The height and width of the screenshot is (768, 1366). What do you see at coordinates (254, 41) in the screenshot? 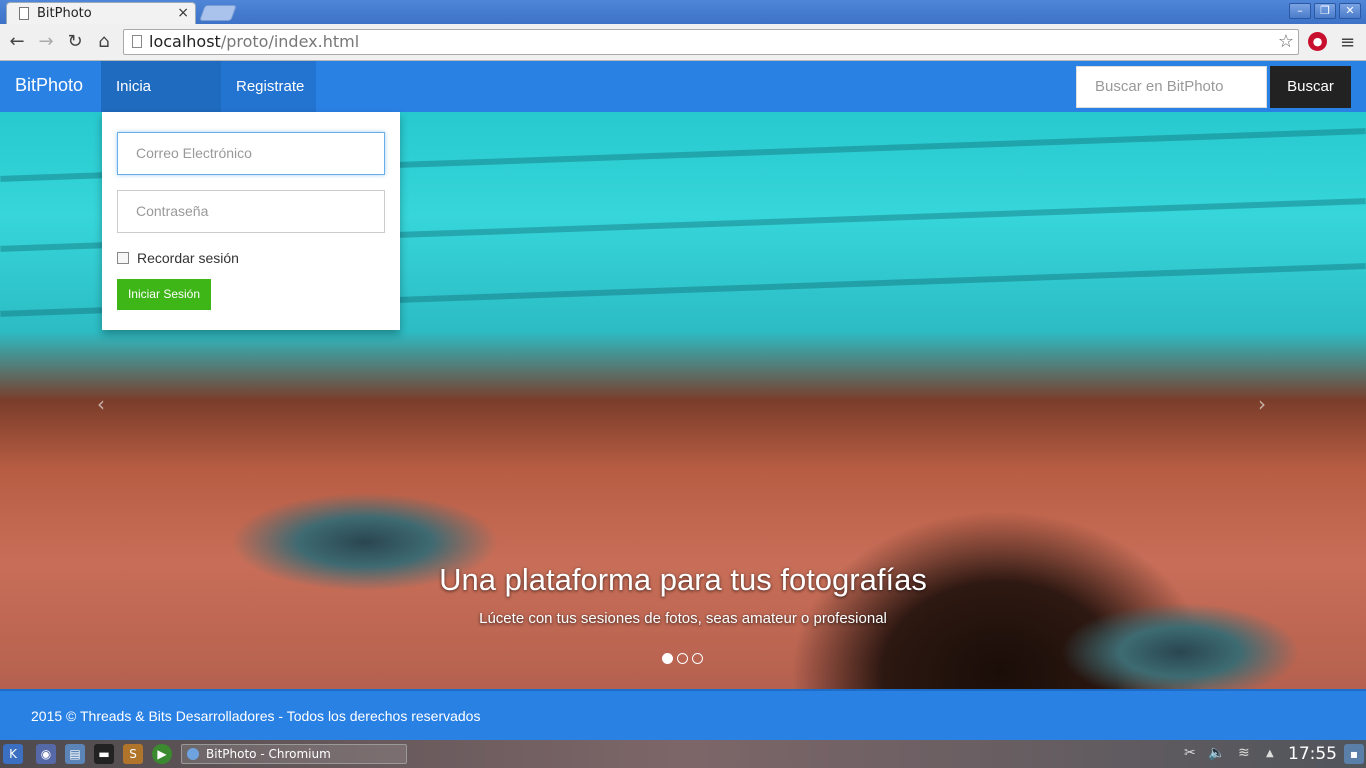
I see `url-text: localhost/proto/index.html` at bounding box center [254, 41].